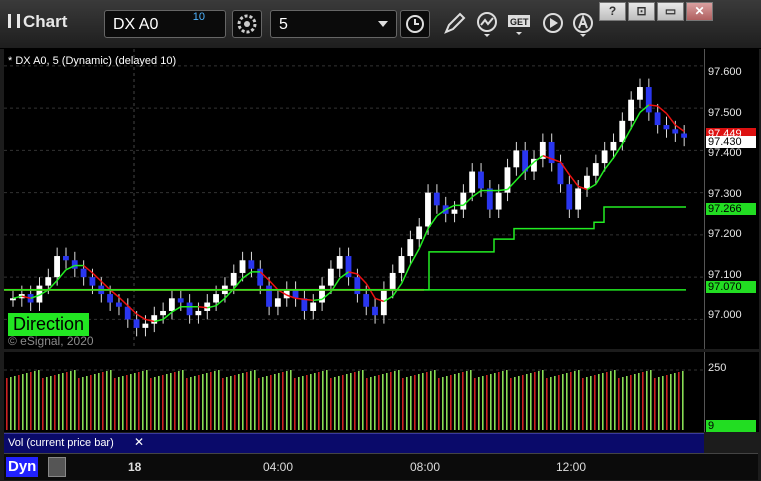 The image size is (761, 481). What do you see at coordinates (333, 24) in the screenshot?
I see `interval-select: 5` at bounding box center [333, 24].